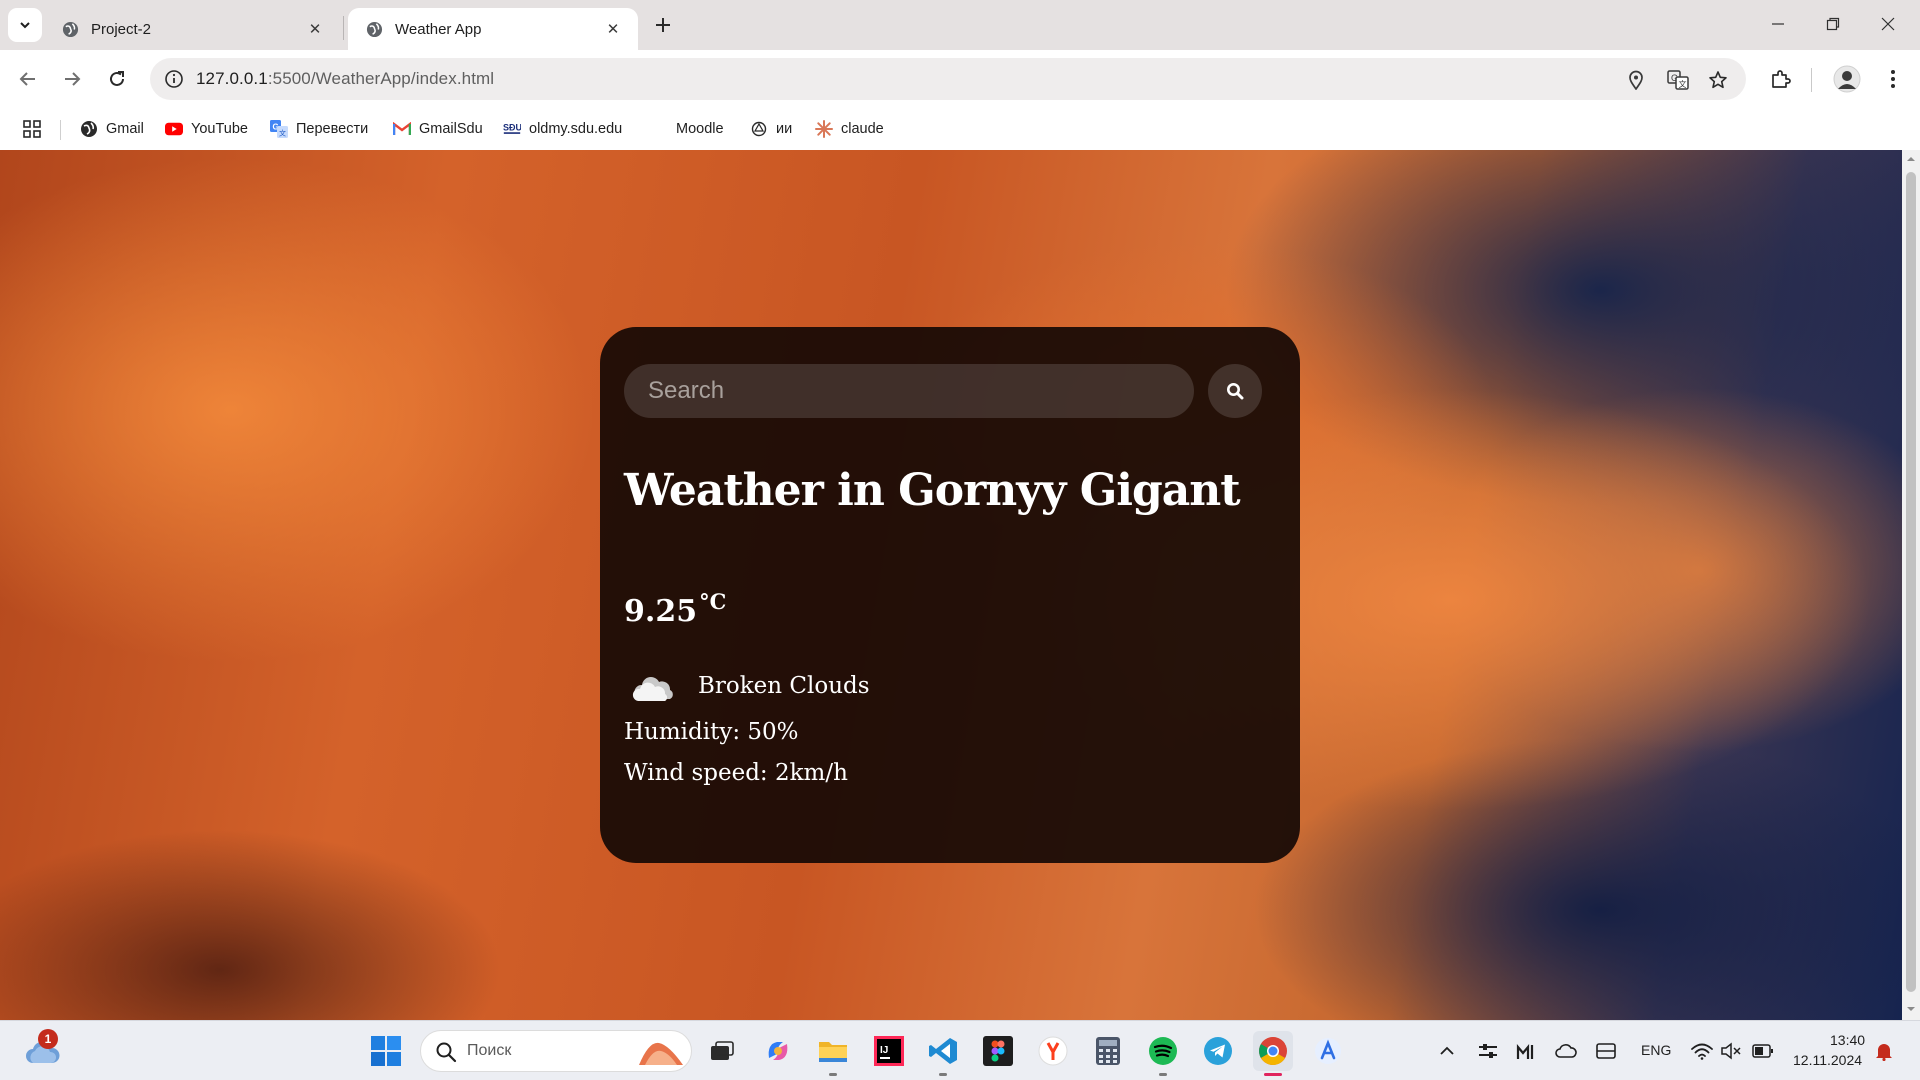 The height and width of the screenshot is (1080, 1920). What do you see at coordinates (1763, 1051) in the screenshot?
I see `battery-icon` at bounding box center [1763, 1051].